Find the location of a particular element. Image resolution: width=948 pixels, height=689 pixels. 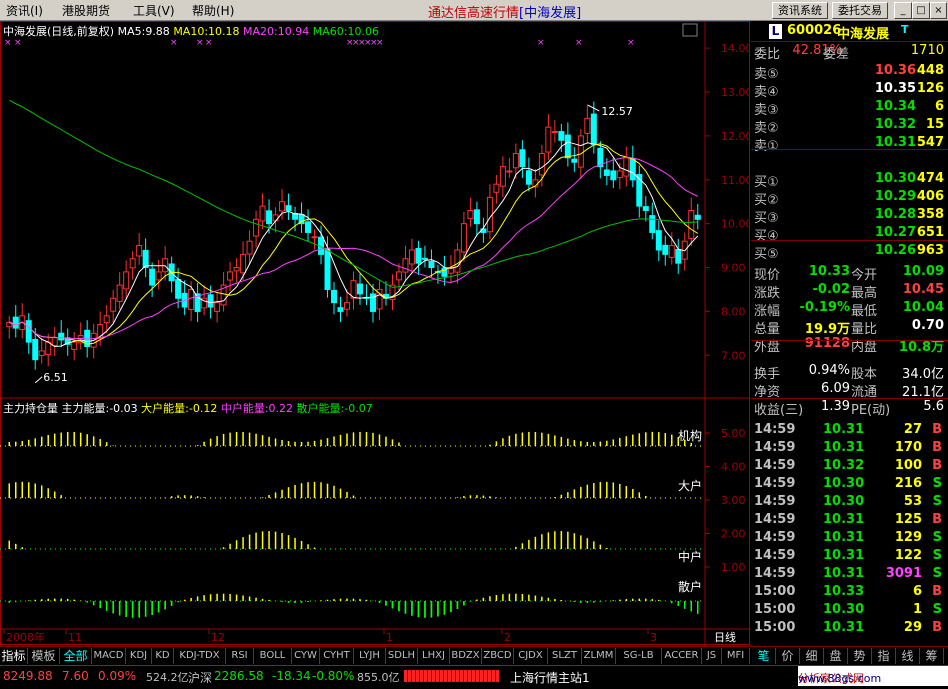

tick-row: 14:59 10.32 100 B is located at coordinates (848, 465).